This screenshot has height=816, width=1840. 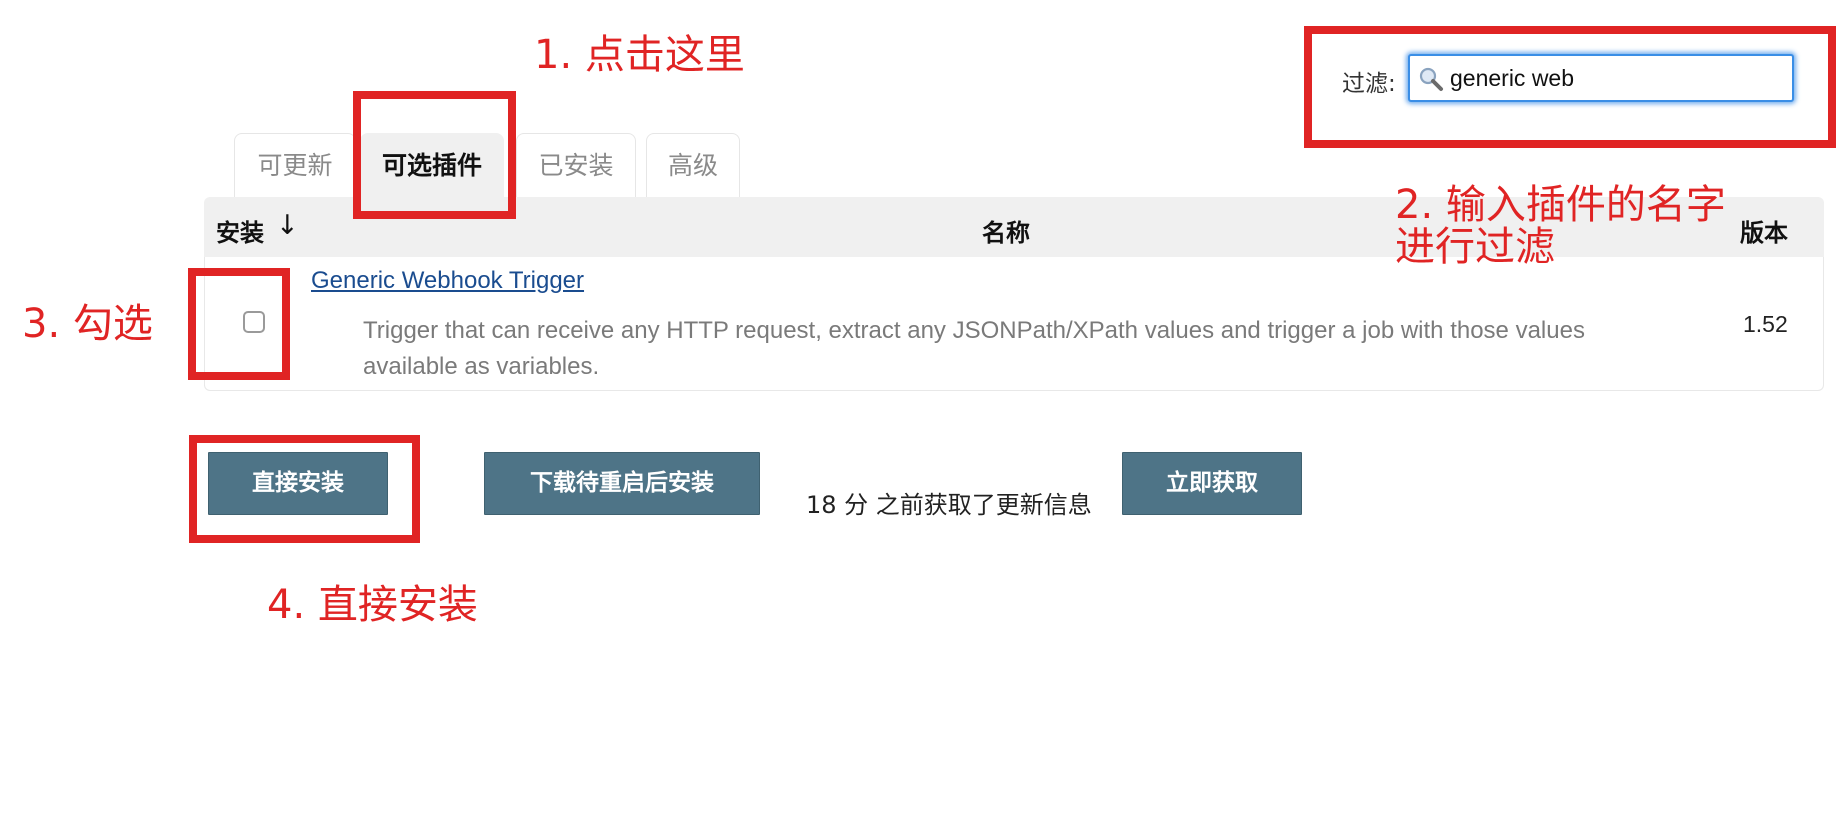 I want to click on annotation-step-2-line: 进行过滤, so click(x=1475, y=247).